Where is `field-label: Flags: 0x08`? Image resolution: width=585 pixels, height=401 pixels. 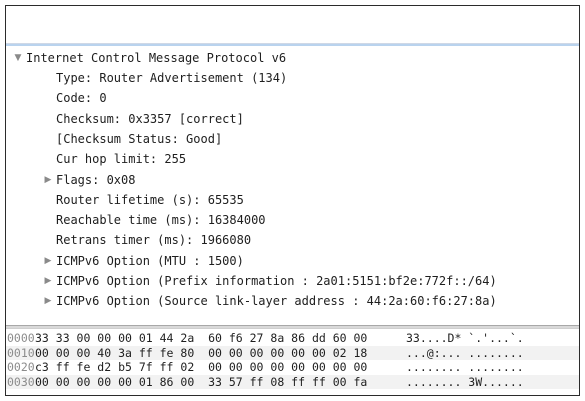 field-label: Flags: 0x08 is located at coordinates (96, 179).